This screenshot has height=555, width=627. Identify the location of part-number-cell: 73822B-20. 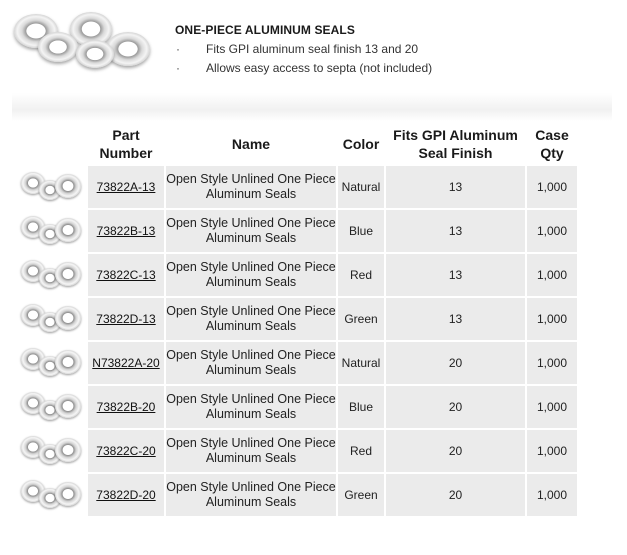
(126, 407).